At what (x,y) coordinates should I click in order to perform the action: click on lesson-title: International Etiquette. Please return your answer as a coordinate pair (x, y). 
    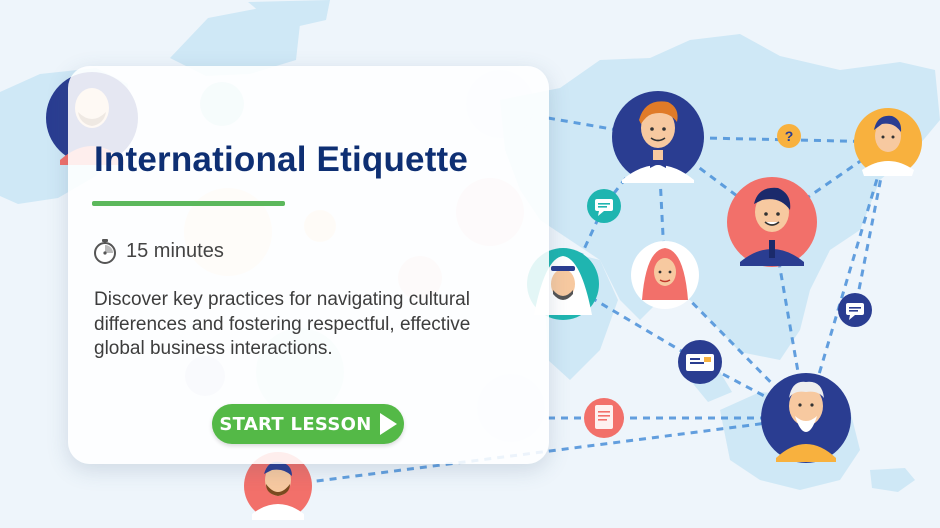
    Looking at the image, I should click on (281, 159).